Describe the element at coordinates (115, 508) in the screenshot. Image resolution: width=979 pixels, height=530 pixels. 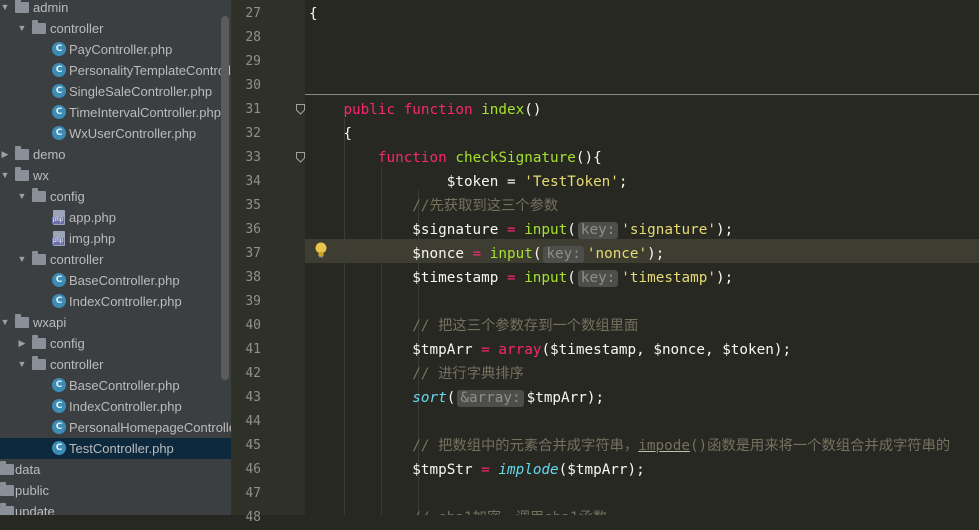
I see `tree-folder: ▶update` at that location.